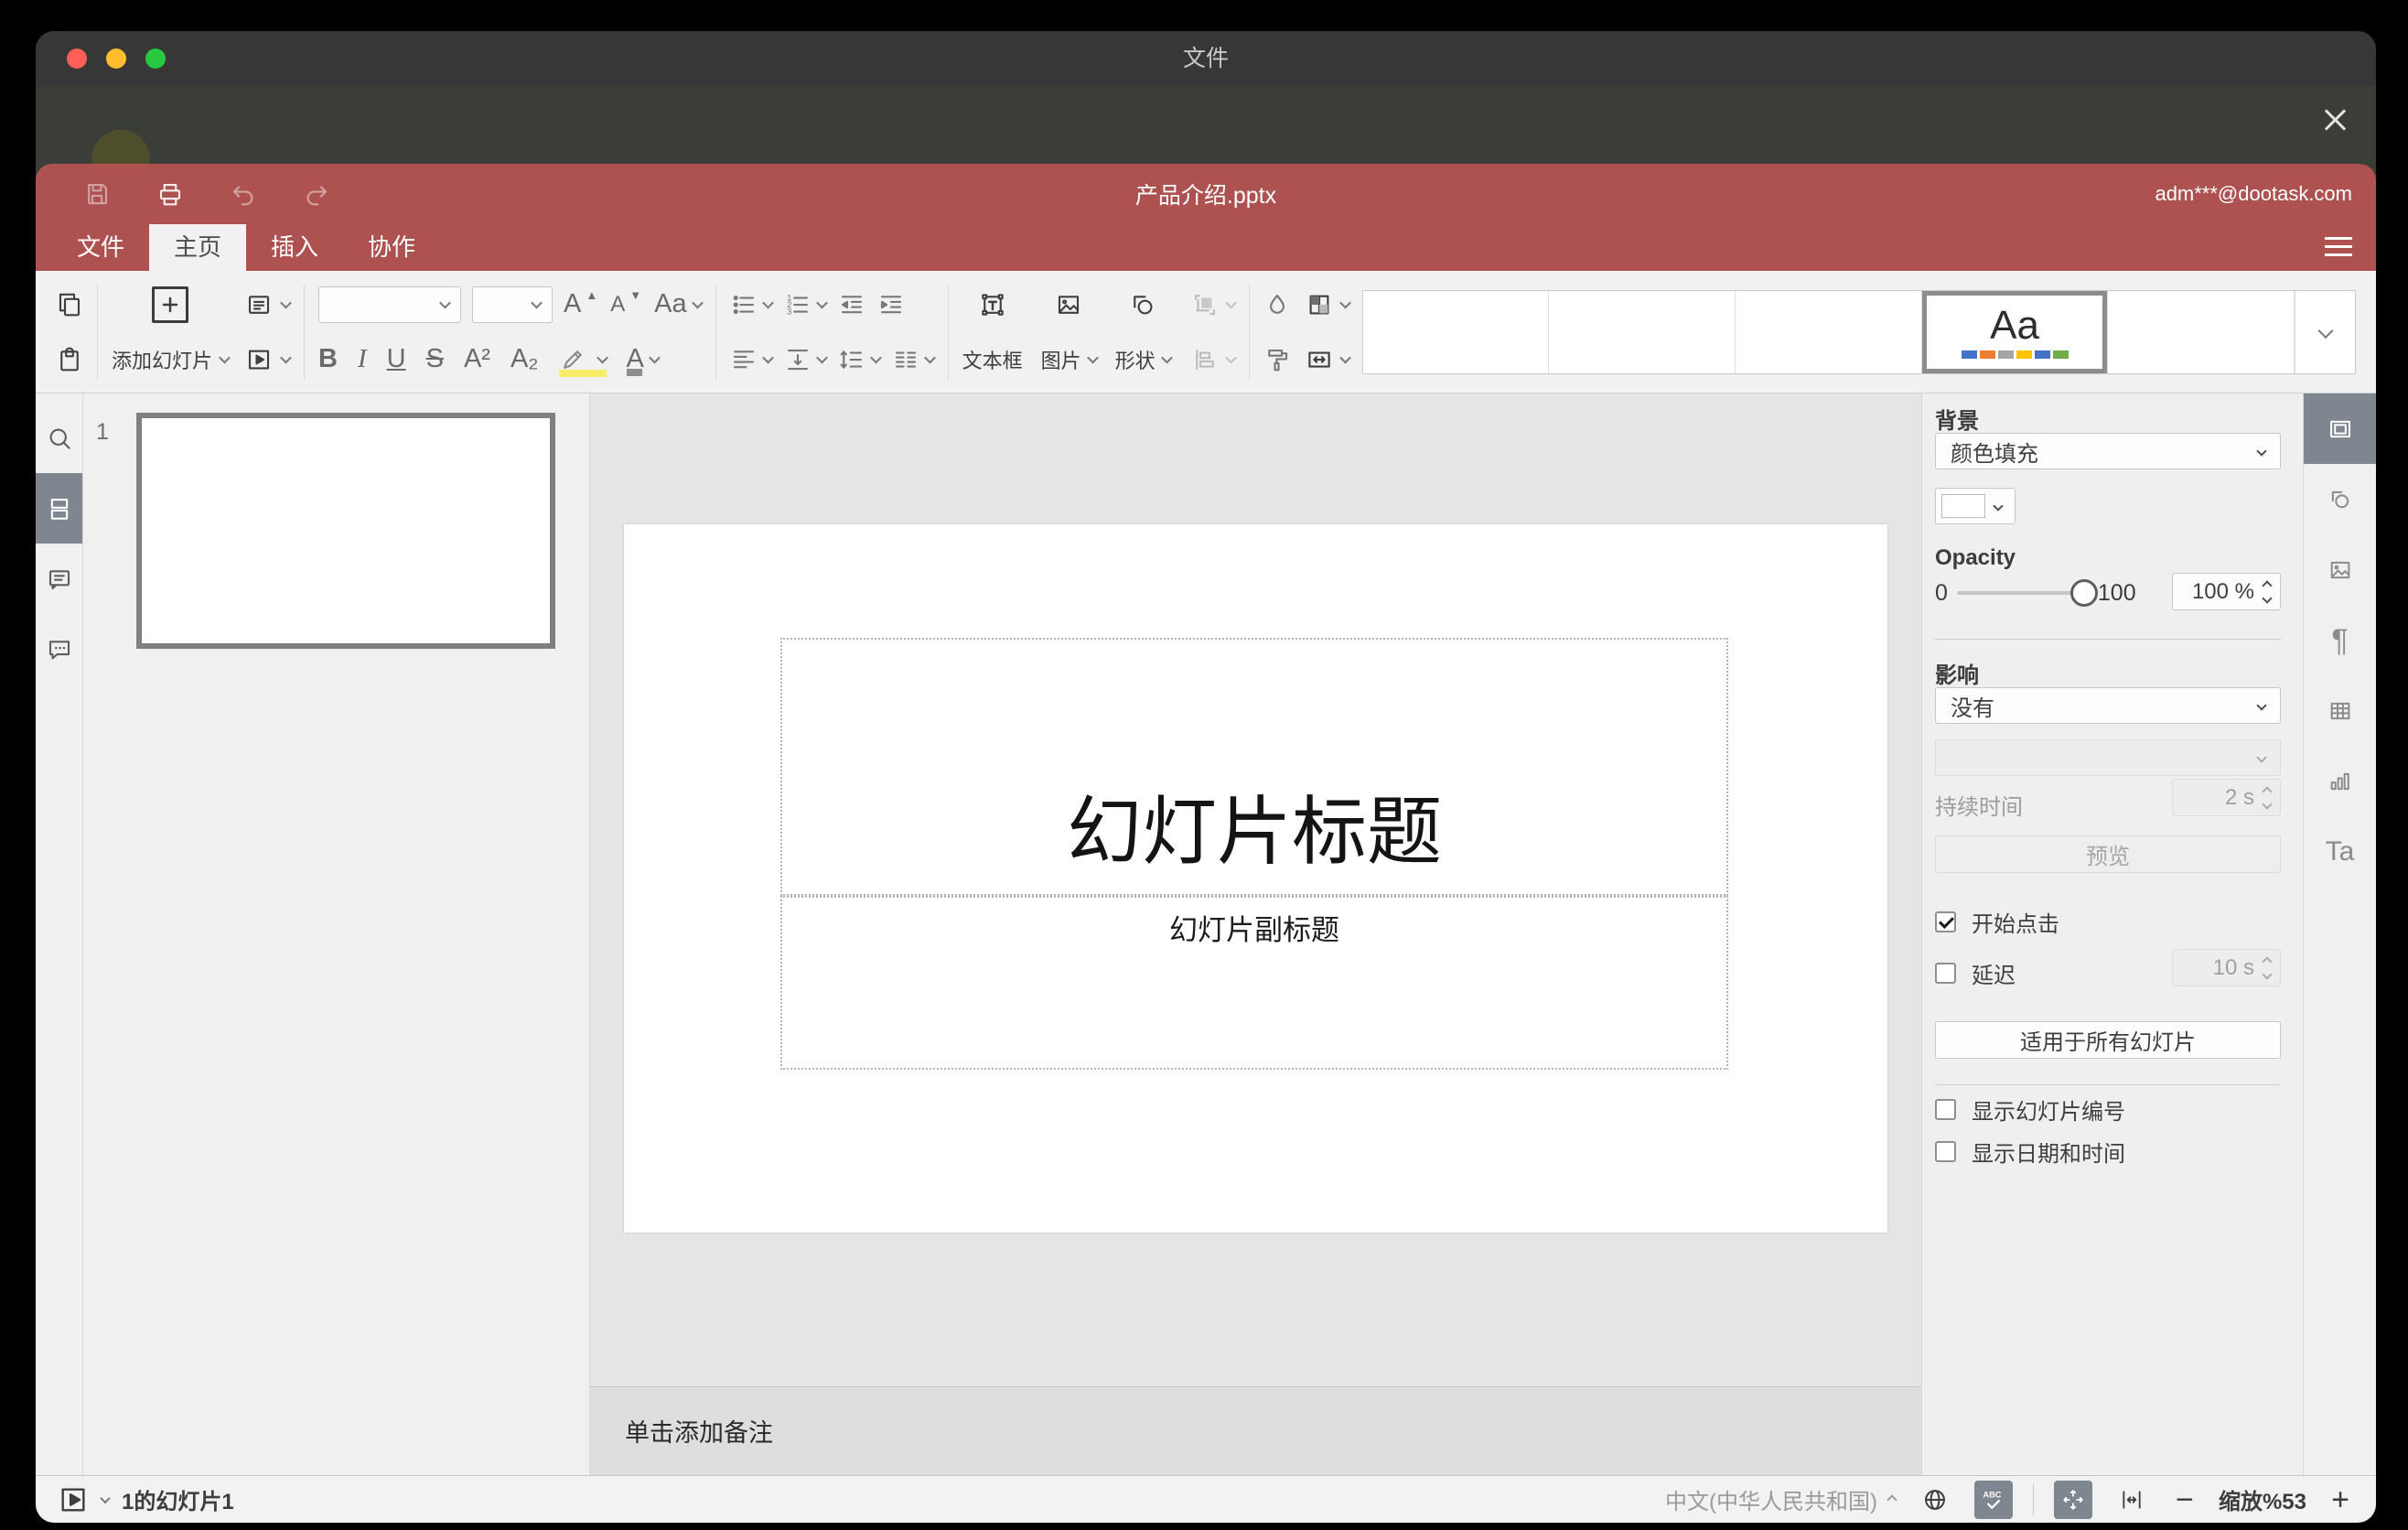  What do you see at coordinates (59, 438) in the screenshot?
I see `search-panel-button` at bounding box center [59, 438].